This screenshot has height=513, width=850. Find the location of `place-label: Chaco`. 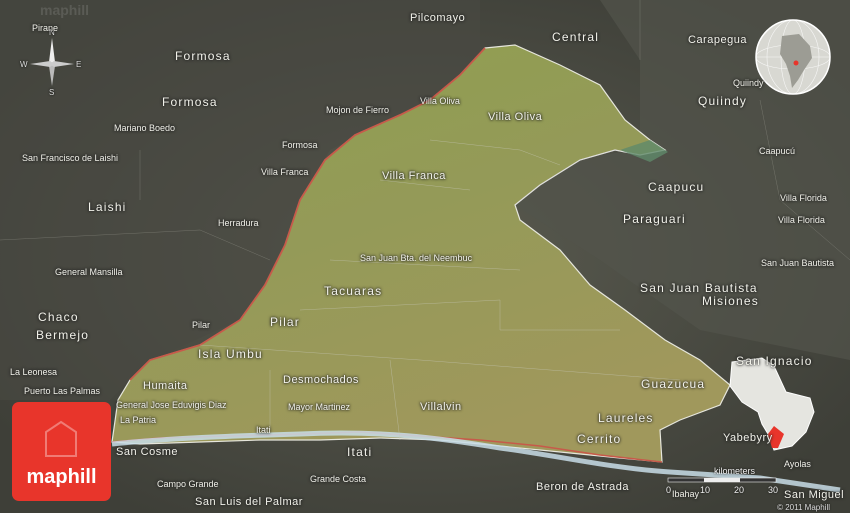

place-label: Chaco is located at coordinates (58, 317).